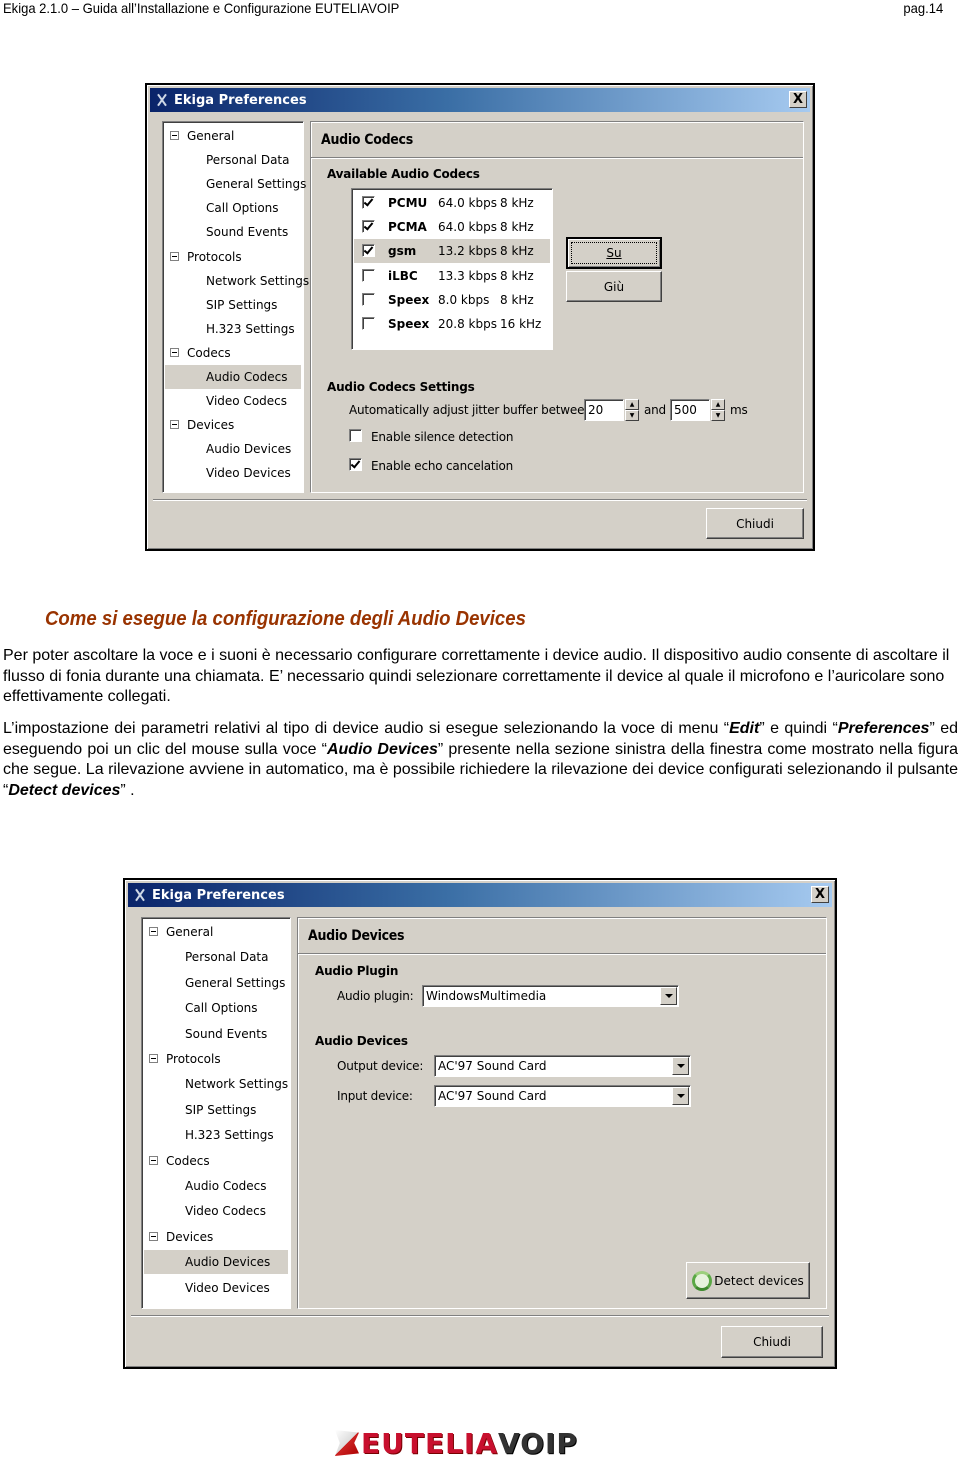 The image size is (960, 1463). Describe the element at coordinates (248, 473) in the screenshot. I see `tree-item-label: Video Devices` at that location.